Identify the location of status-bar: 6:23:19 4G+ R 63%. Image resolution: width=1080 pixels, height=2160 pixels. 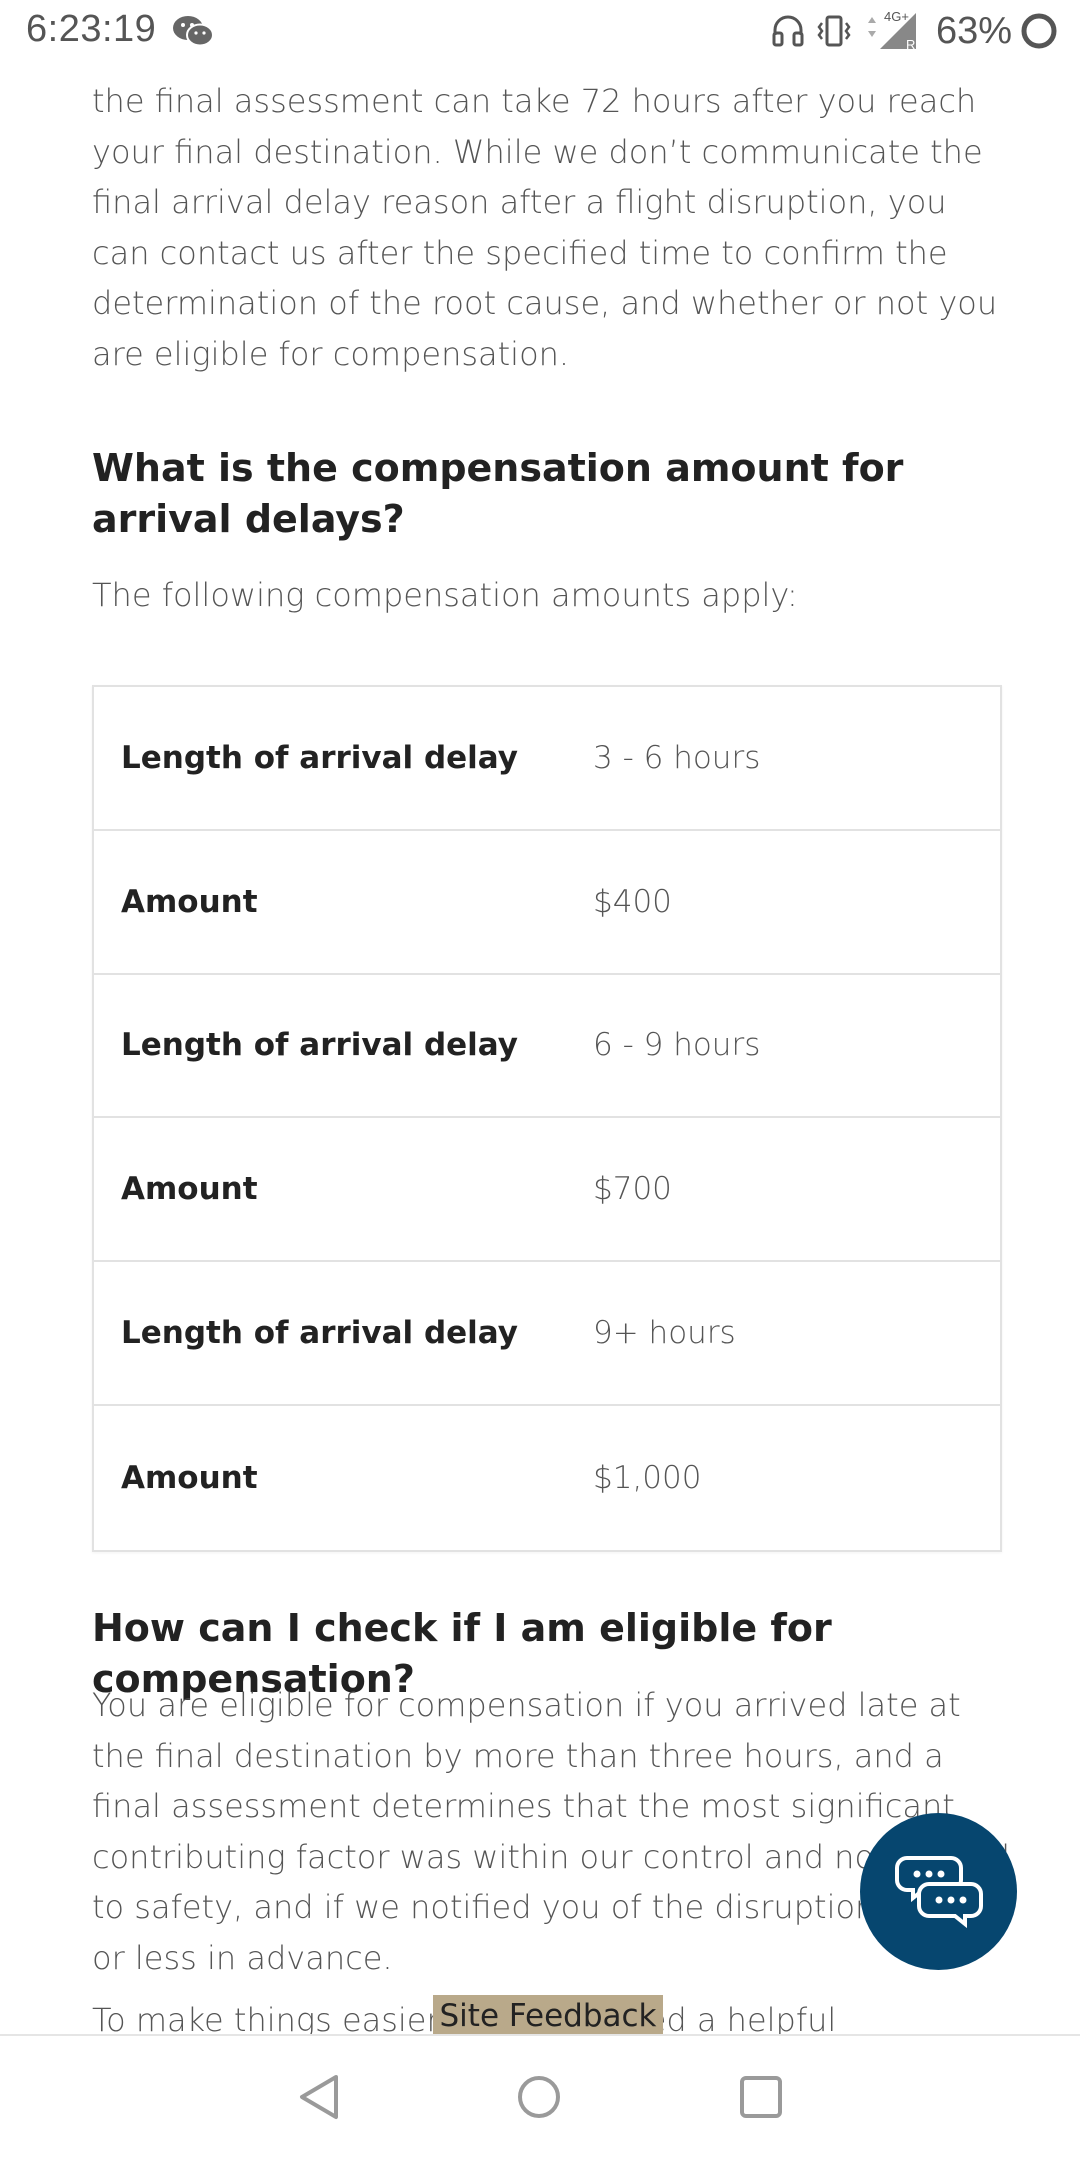
(540, 31).